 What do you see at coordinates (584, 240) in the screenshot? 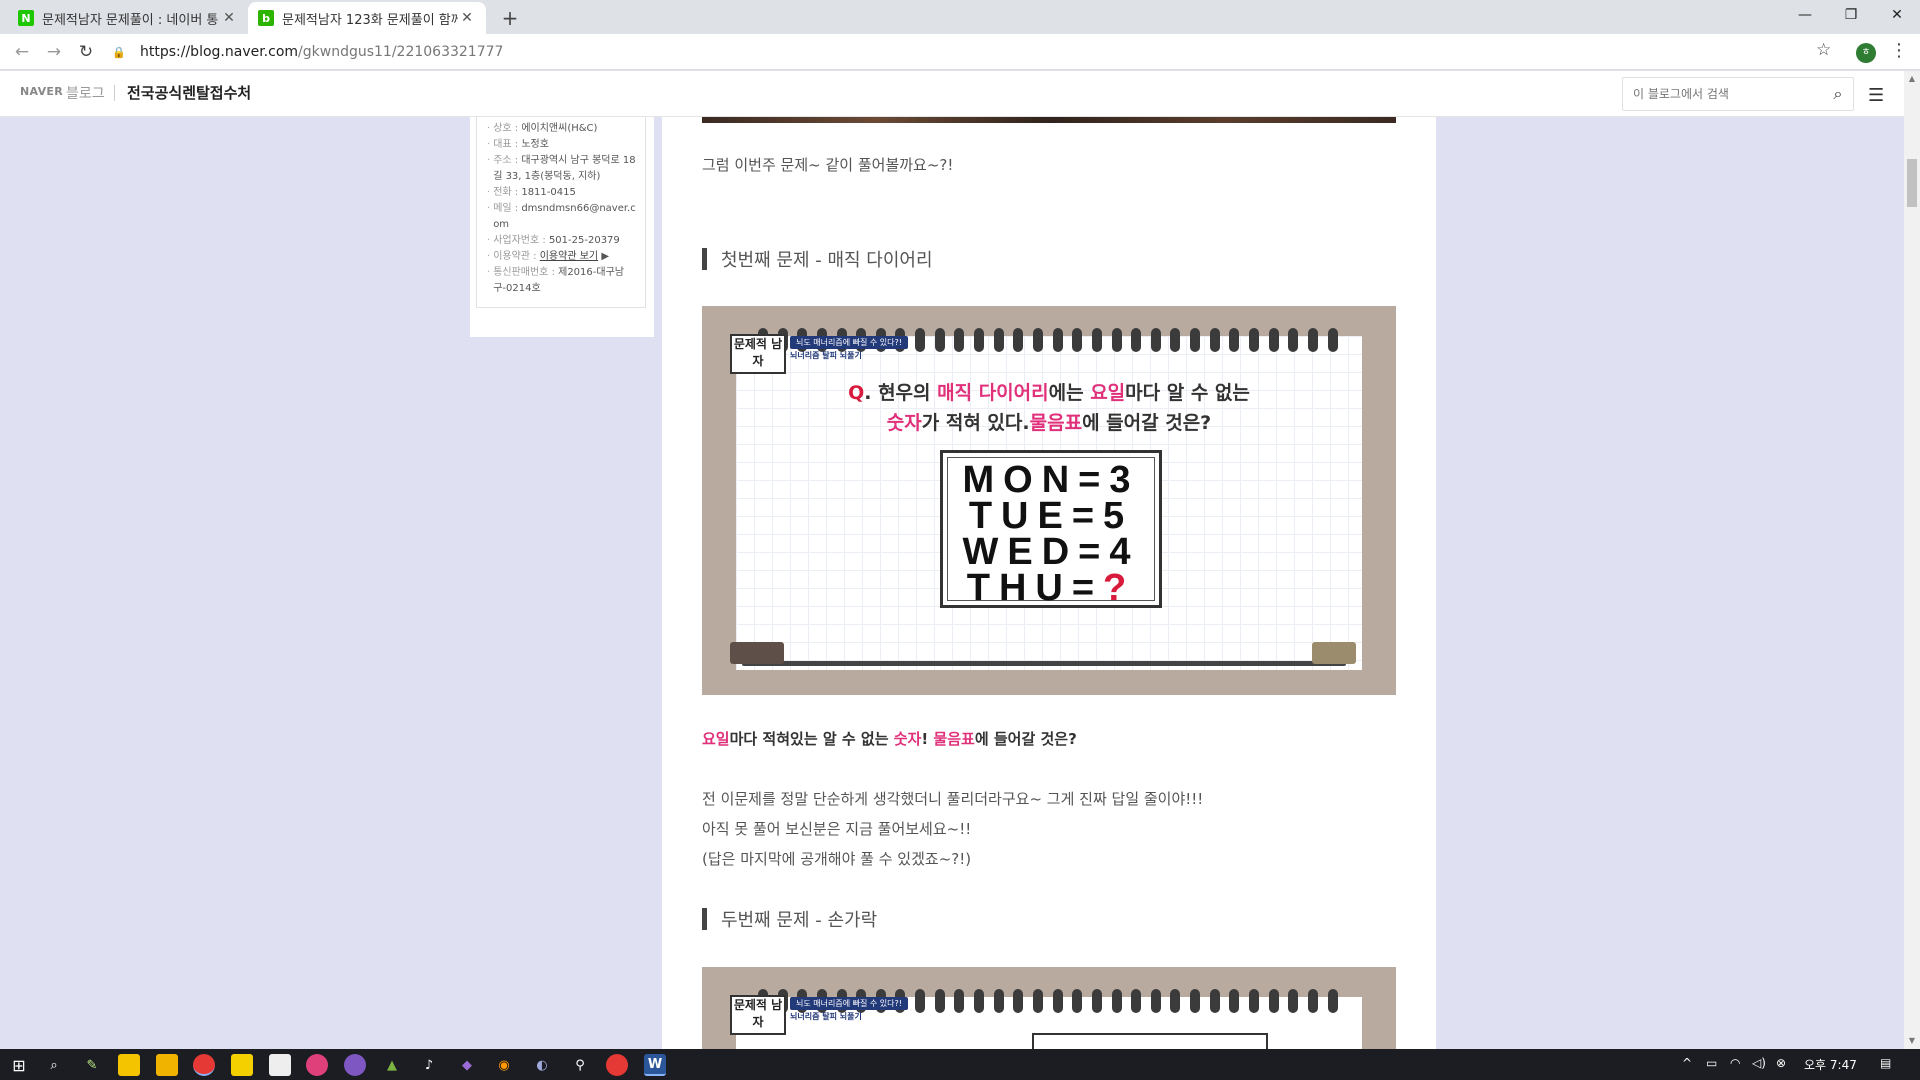
I see `info-value: 501-25-20379` at bounding box center [584, 240].